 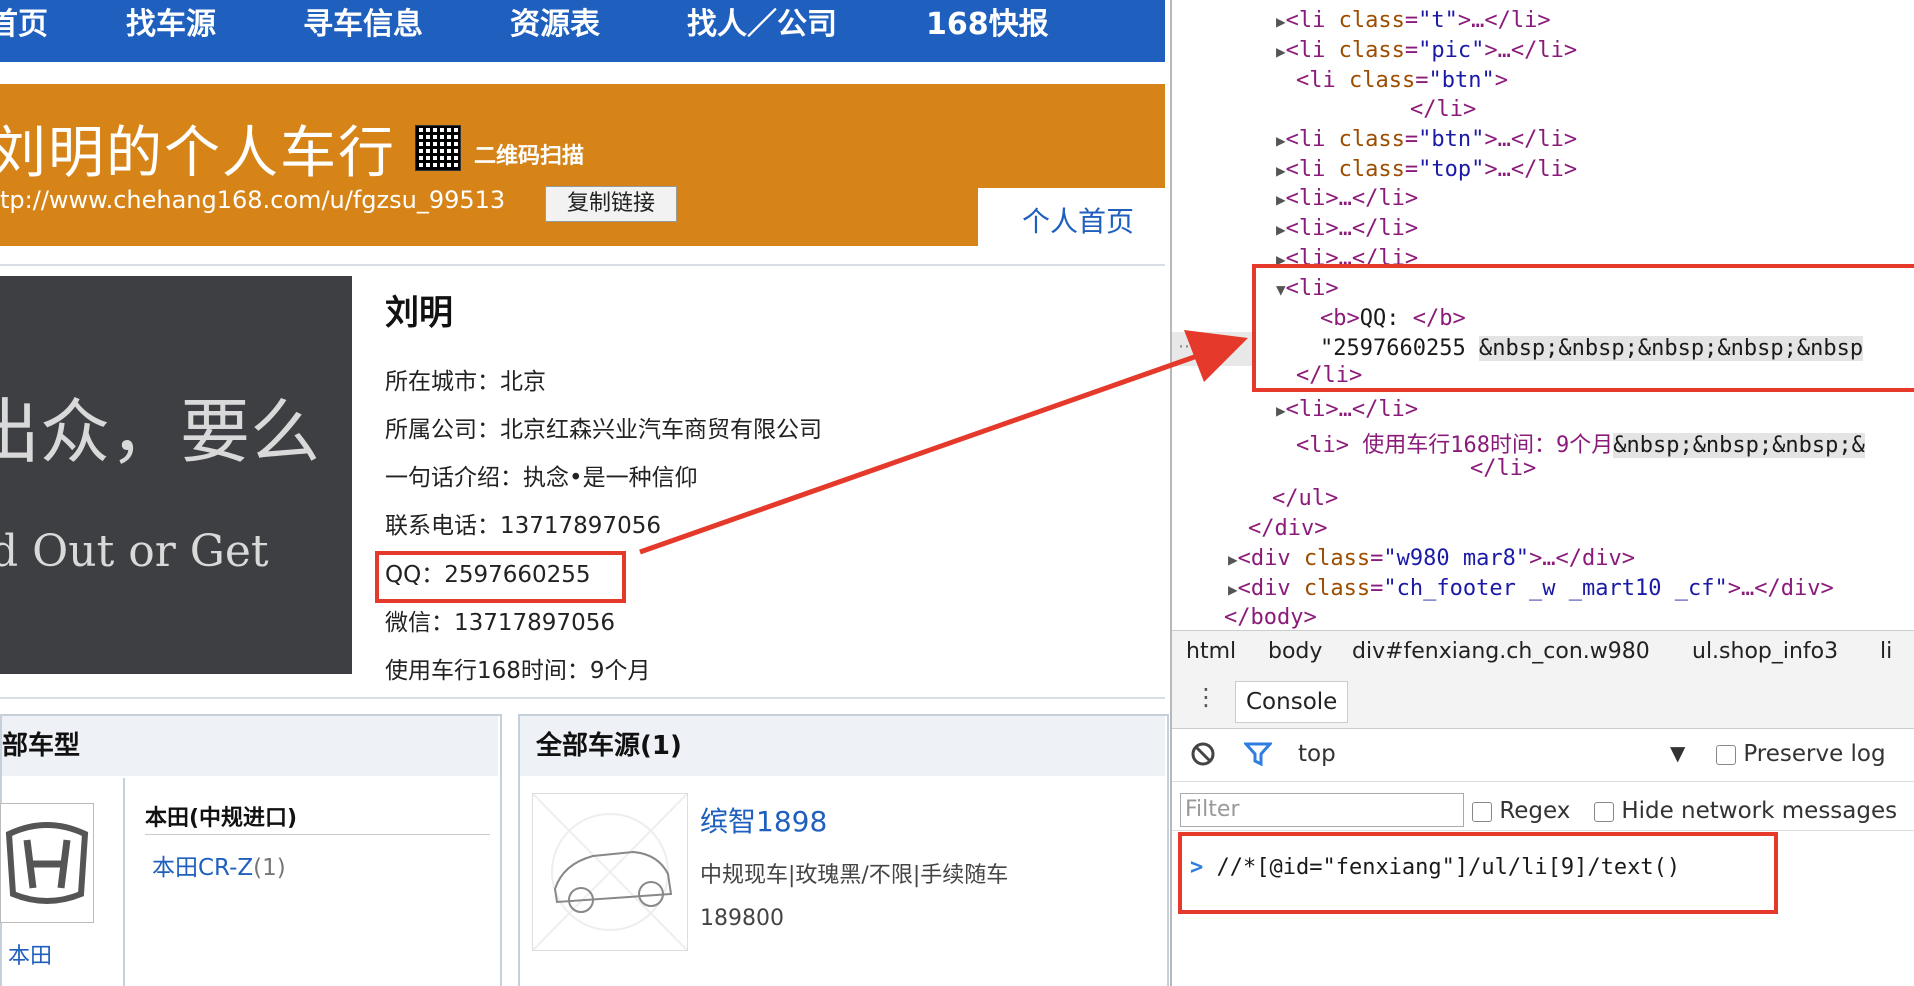 What do you see at coordinates (920, 453) in the screenshot?
I see `arrow-line` at bounding box center [920, 453].